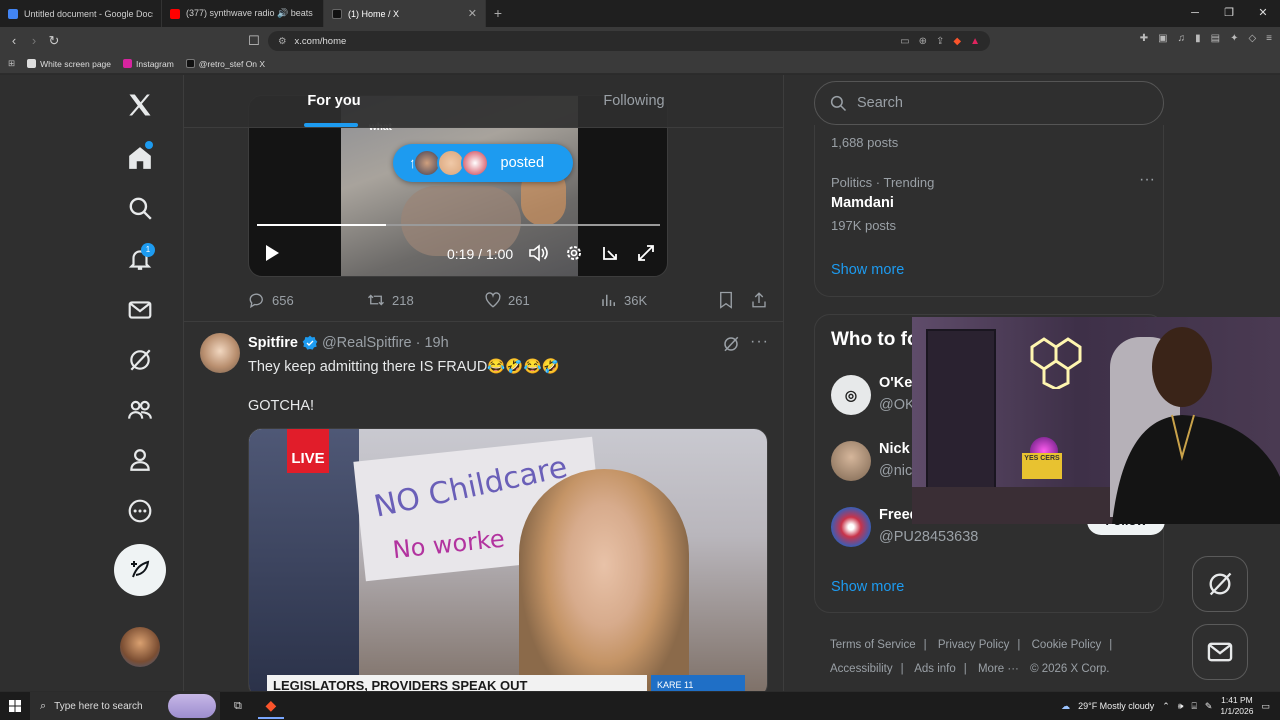 Image resolution: width=1280 pixels, height=720 pixels. What do you see at coordinates (69, 64) in the screenshot?
I see `bookmark-white-screen: White screen page` at bounding box center [69, 64].